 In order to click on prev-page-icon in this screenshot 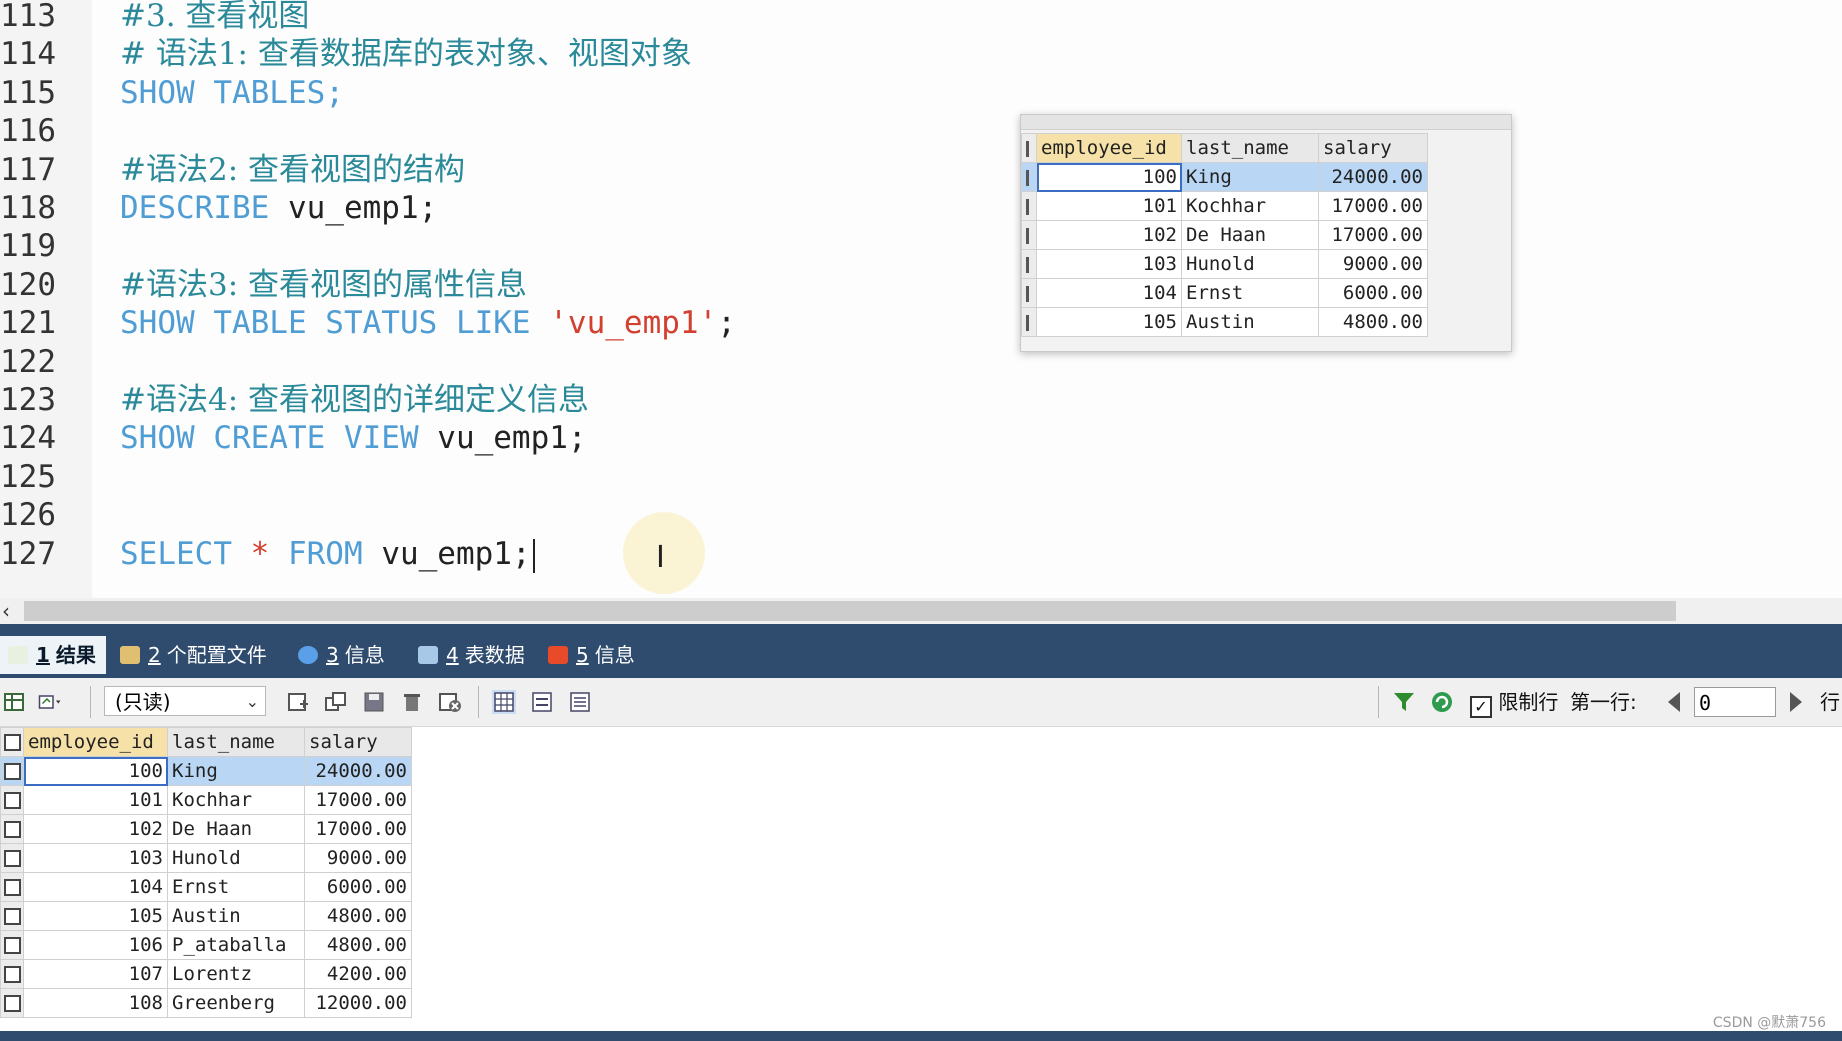, I will do `click(1674, 702)`.